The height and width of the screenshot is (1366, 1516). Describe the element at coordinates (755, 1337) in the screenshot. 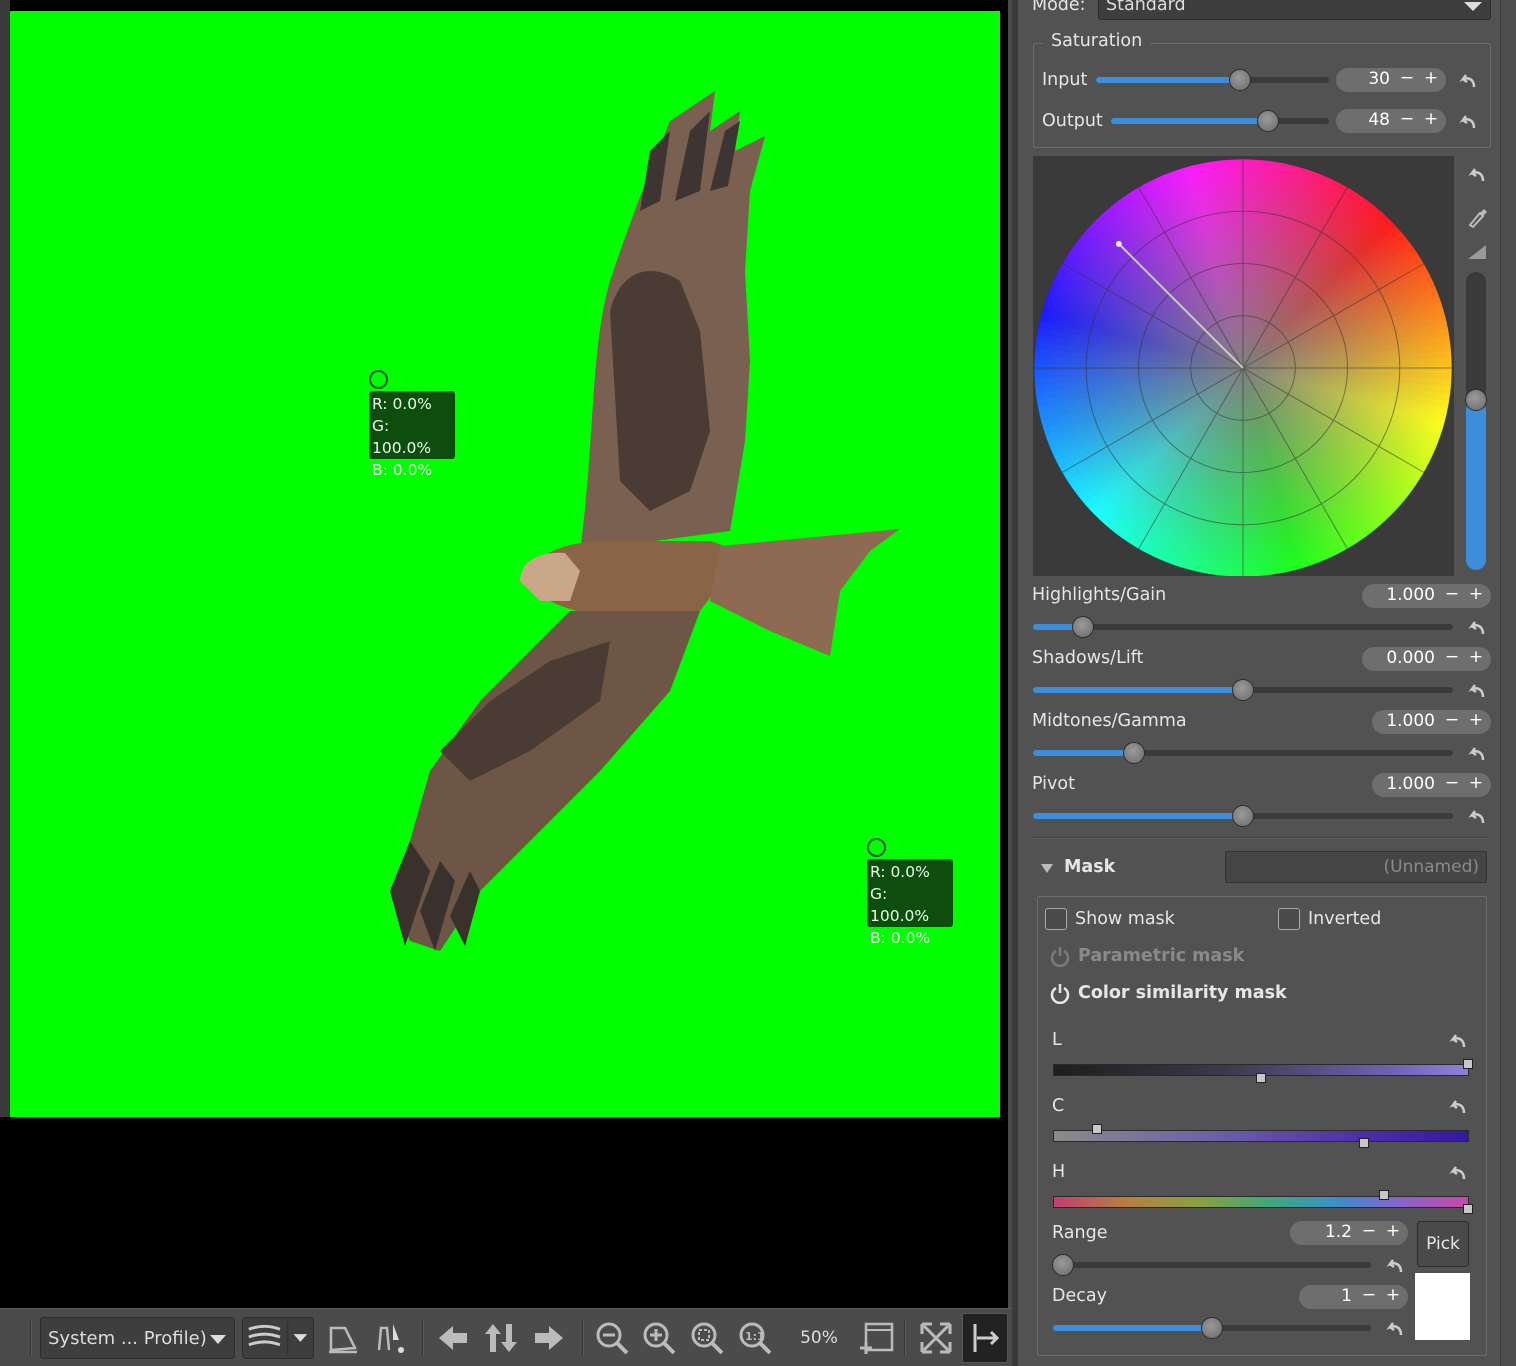

I see `zoom-100-icon: 1:1` at that location.